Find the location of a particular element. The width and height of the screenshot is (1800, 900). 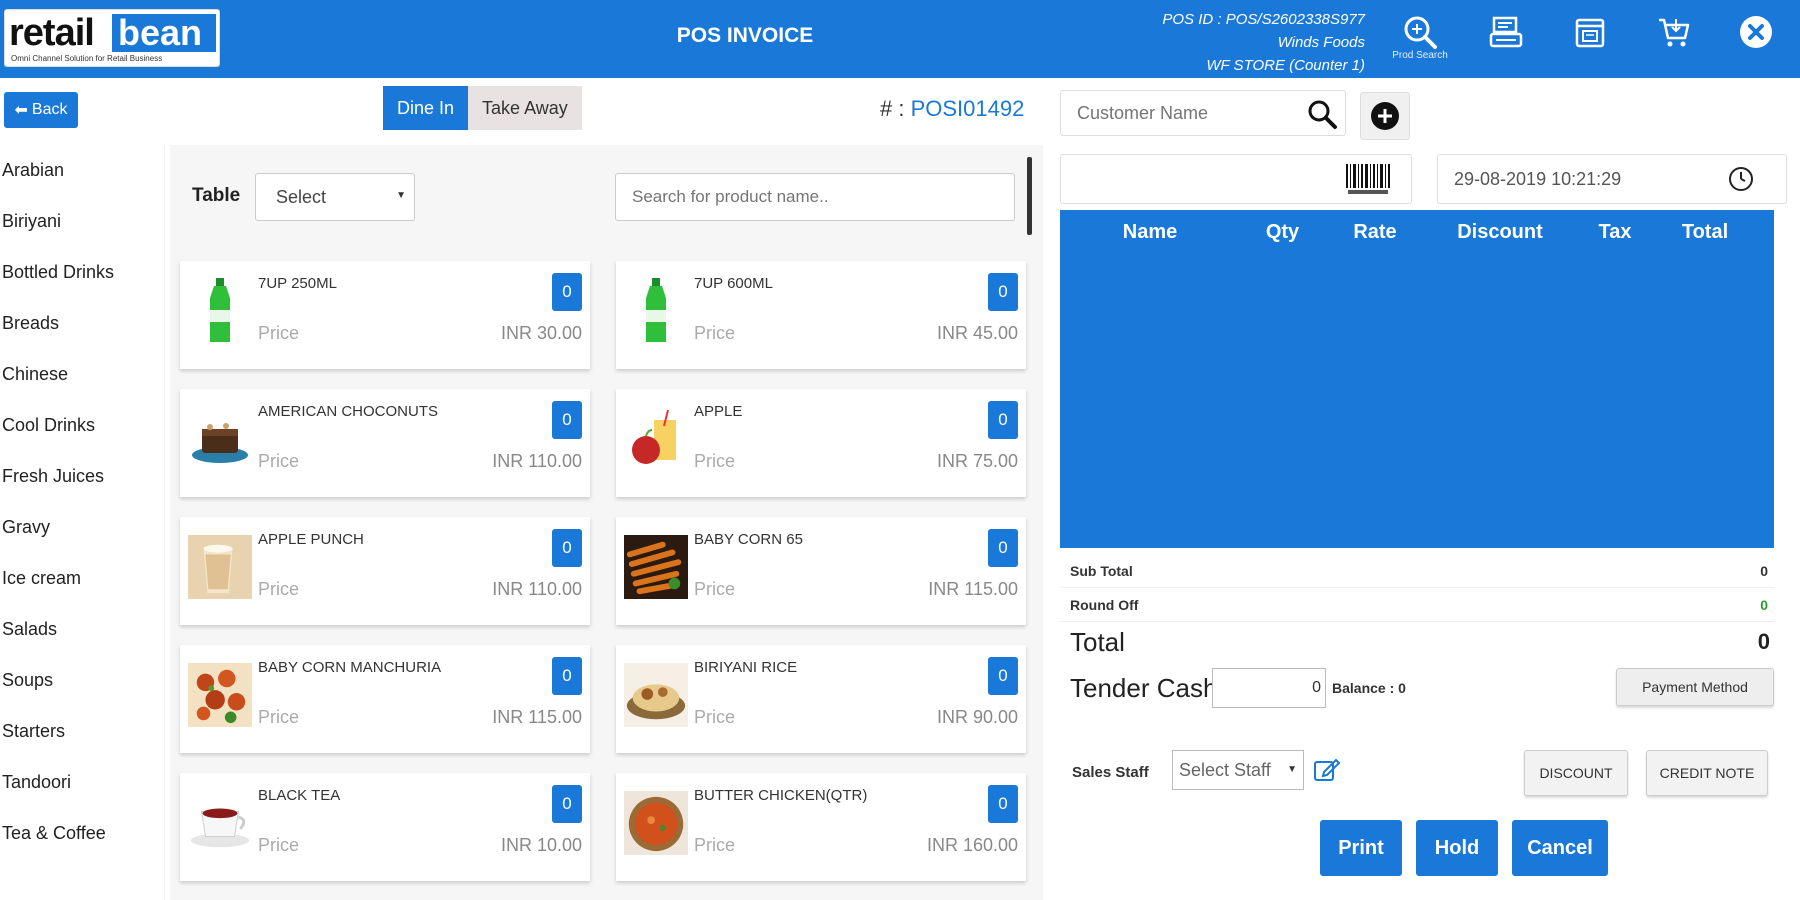

hold-button: Hold is located at coordinates (1457, 848).